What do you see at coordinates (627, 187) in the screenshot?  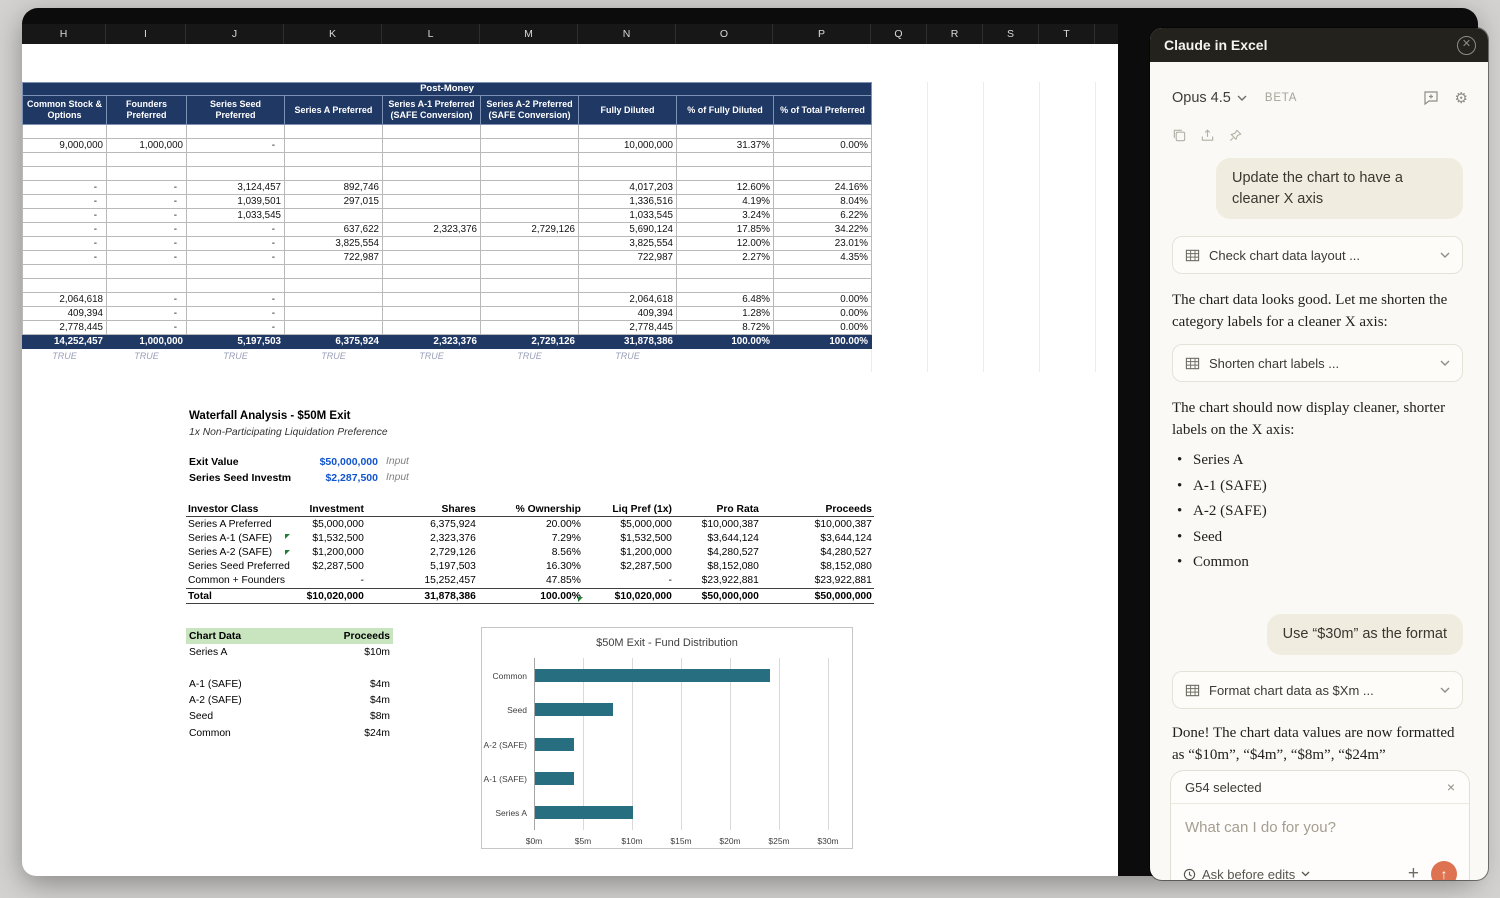 I see `spreadsheet-cell: 4,017,203` at bounding box center [627, 187].